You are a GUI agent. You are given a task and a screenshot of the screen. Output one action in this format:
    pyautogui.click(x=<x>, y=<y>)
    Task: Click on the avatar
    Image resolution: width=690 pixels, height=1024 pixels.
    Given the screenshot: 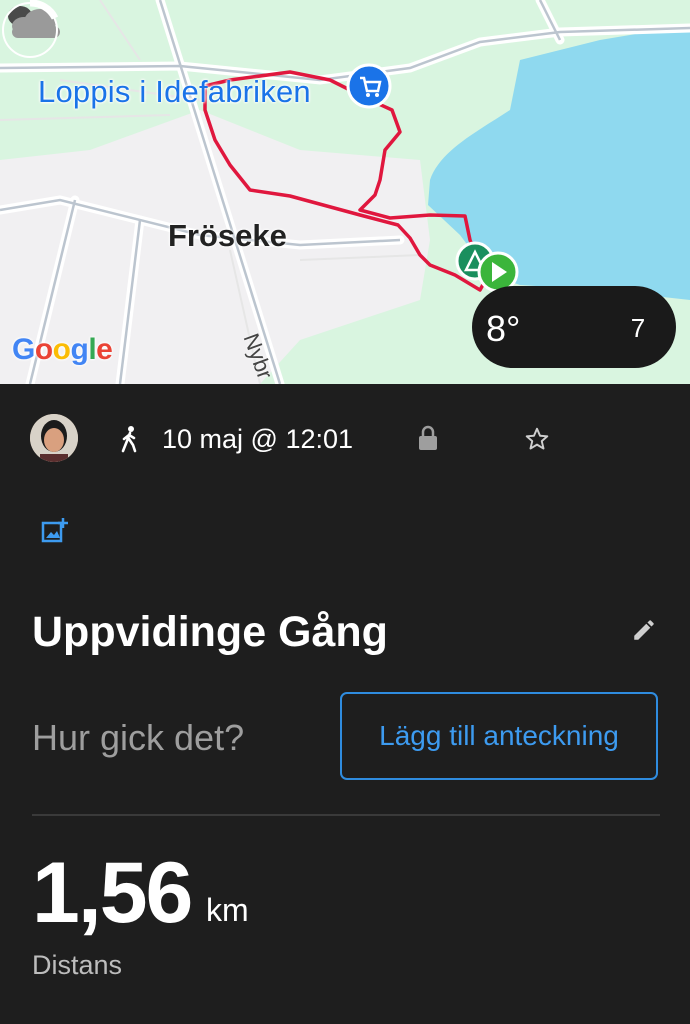 What is the action you would take?
    pyautogui.click(x=54, y=438)
    